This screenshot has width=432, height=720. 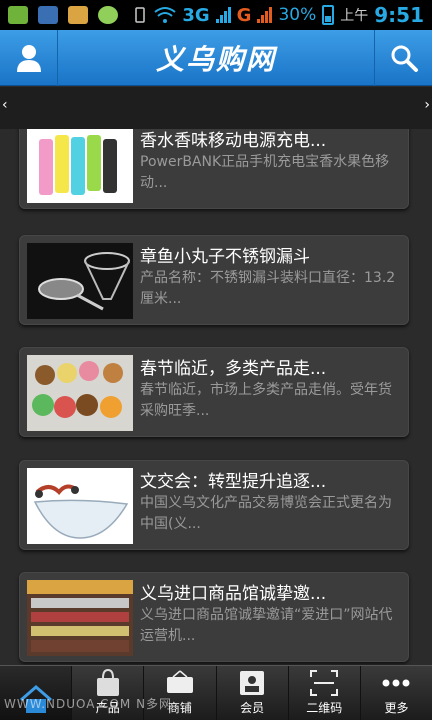 I want to click on app-logo: 义乌购网, so click(x=215, y=59).